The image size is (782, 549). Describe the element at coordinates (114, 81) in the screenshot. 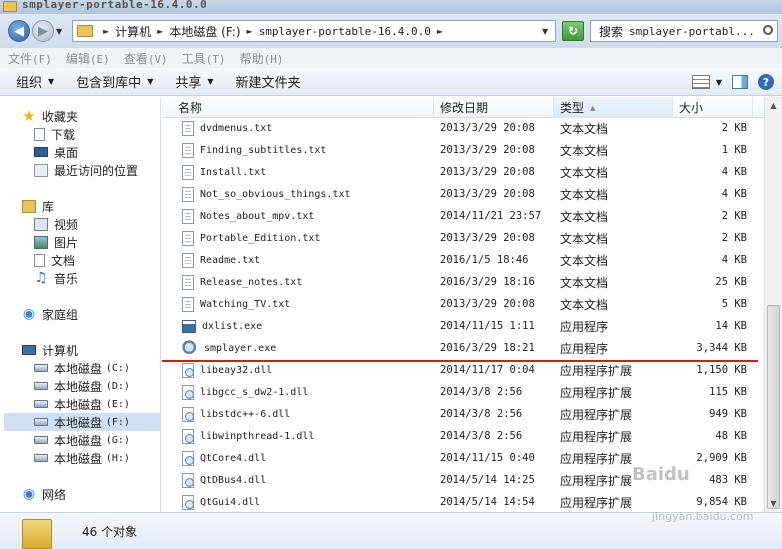

I see `include-in-library-button: 包含到库中 ▼` at that location.